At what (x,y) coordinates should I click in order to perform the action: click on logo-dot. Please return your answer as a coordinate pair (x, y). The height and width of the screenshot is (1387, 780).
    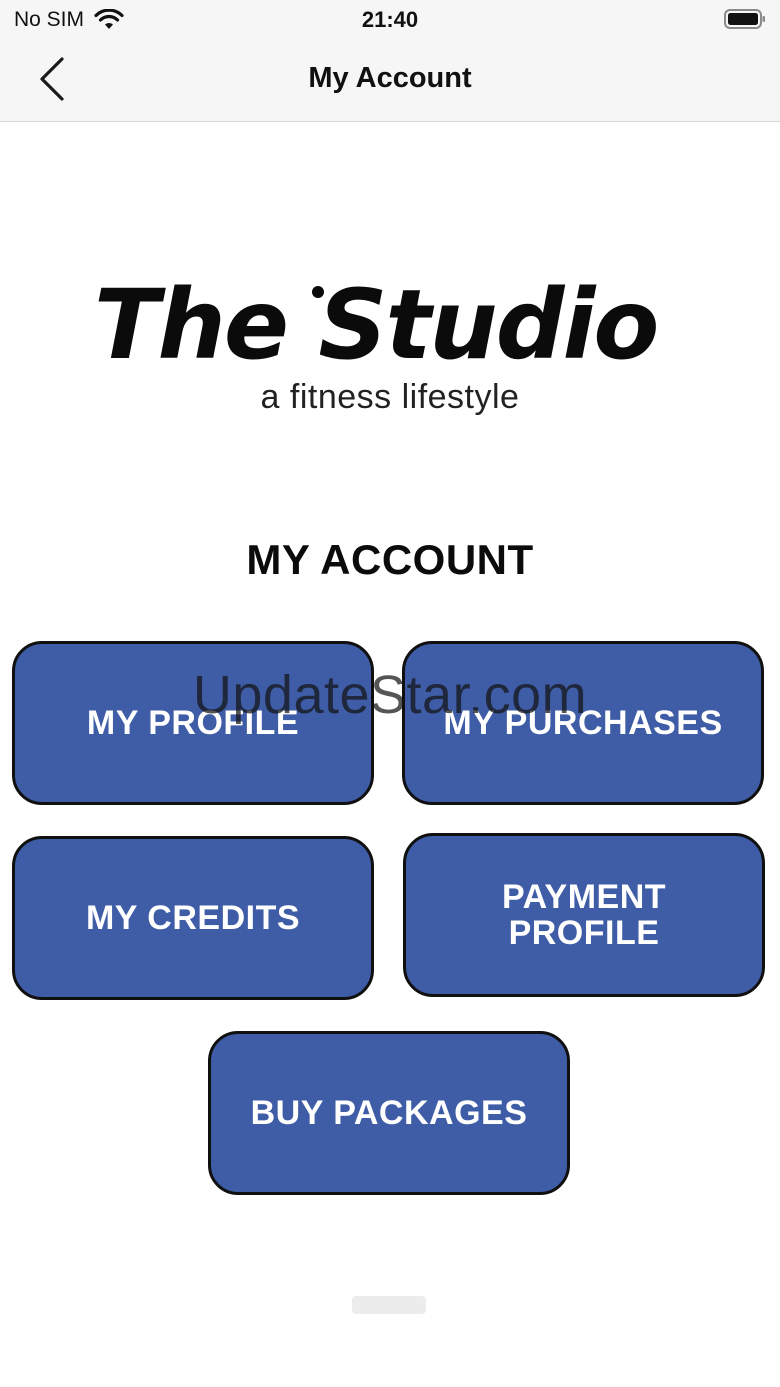
    Looking at the image, I should click on (318, 292).